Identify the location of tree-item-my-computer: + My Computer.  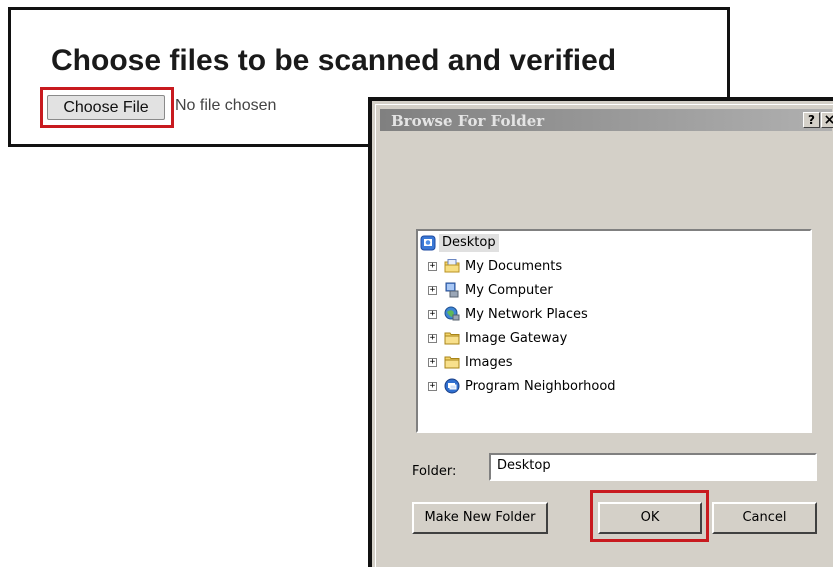
(490, 290).